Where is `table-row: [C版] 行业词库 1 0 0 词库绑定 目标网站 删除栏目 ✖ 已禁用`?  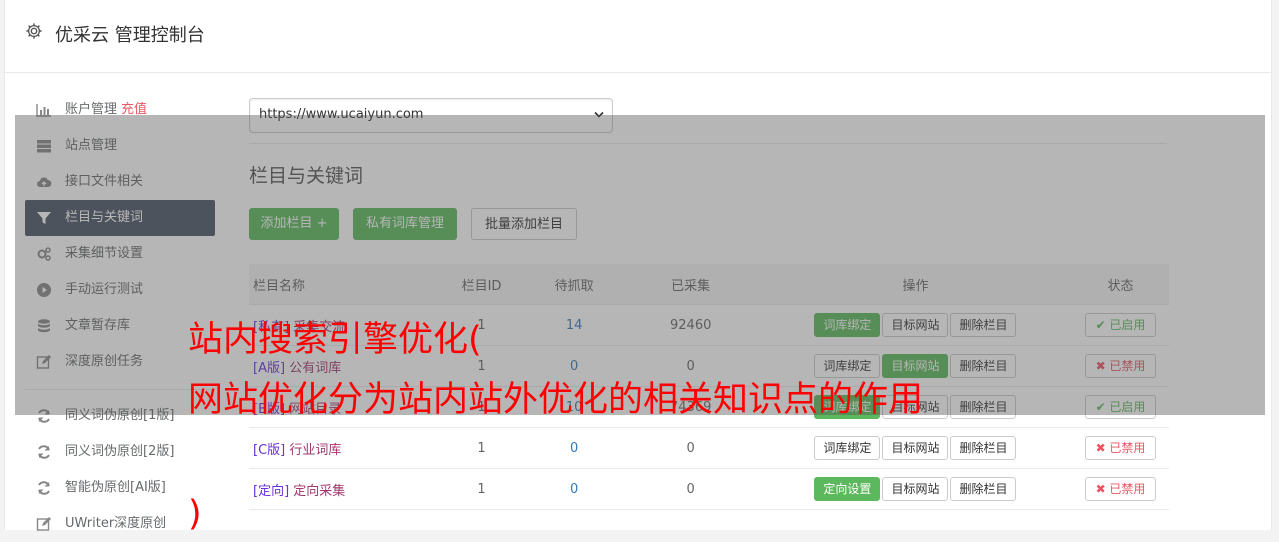 table-row: [C版] 行业词库 1 0 0 词库绑定 目标网站 删除栏目 ✖ 已禁用 is located at coordinates (709, 448).